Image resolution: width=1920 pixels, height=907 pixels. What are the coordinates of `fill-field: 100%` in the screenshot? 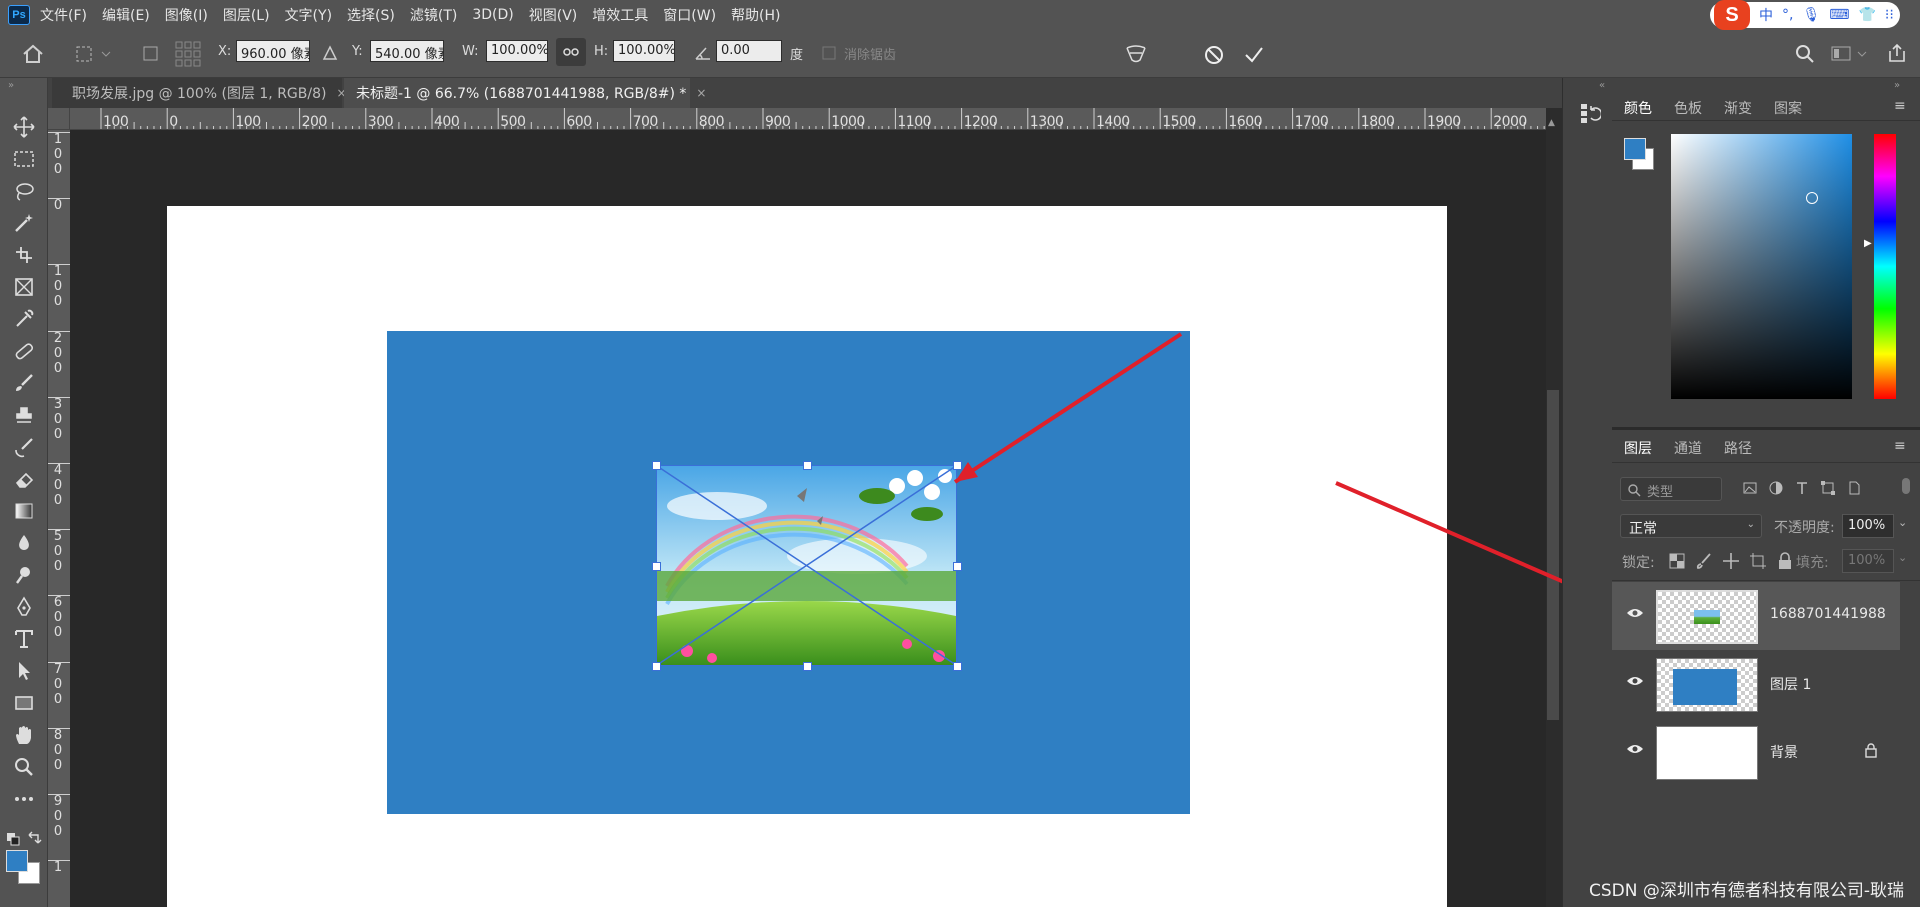 It's located at (1868, 561).